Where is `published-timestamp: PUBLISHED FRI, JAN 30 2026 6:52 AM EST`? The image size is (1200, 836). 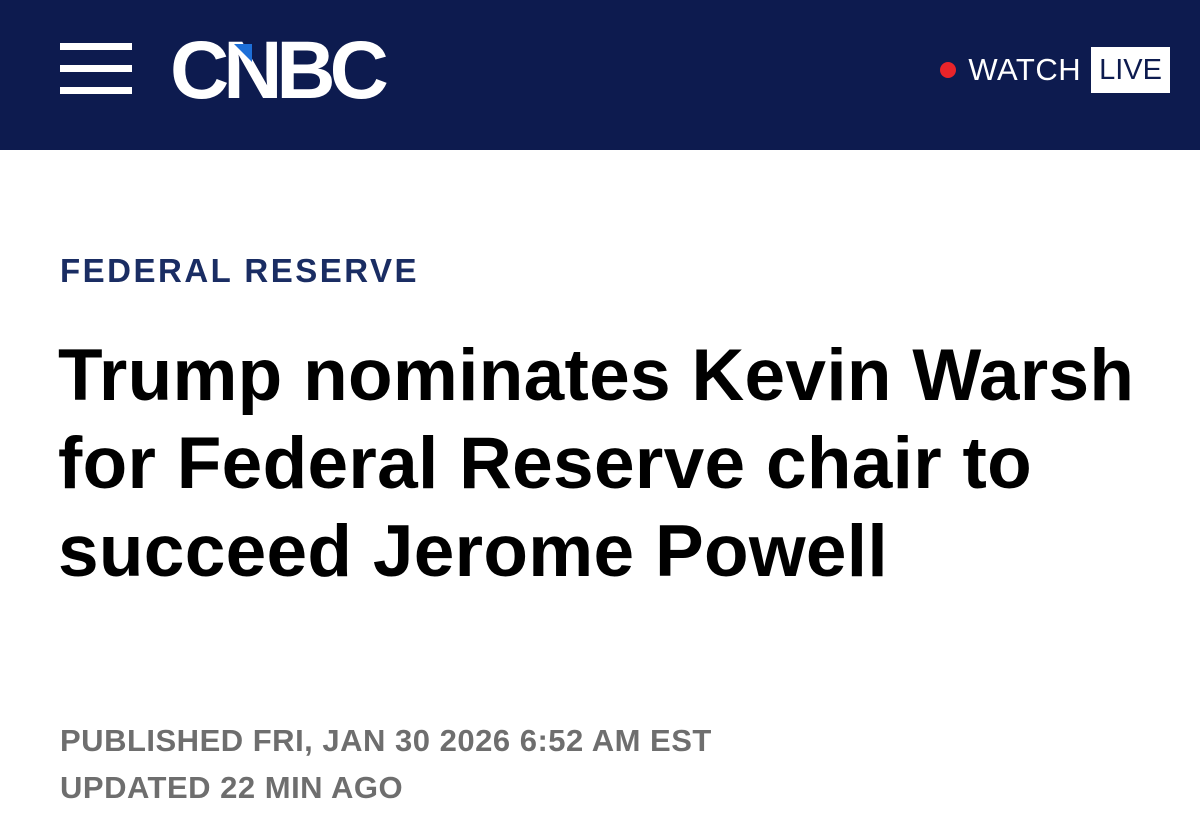 published-timestamp: PUBLISHED FRI, JAN 30 2026 6:52 AM EST is located at coordinates (386, 740).